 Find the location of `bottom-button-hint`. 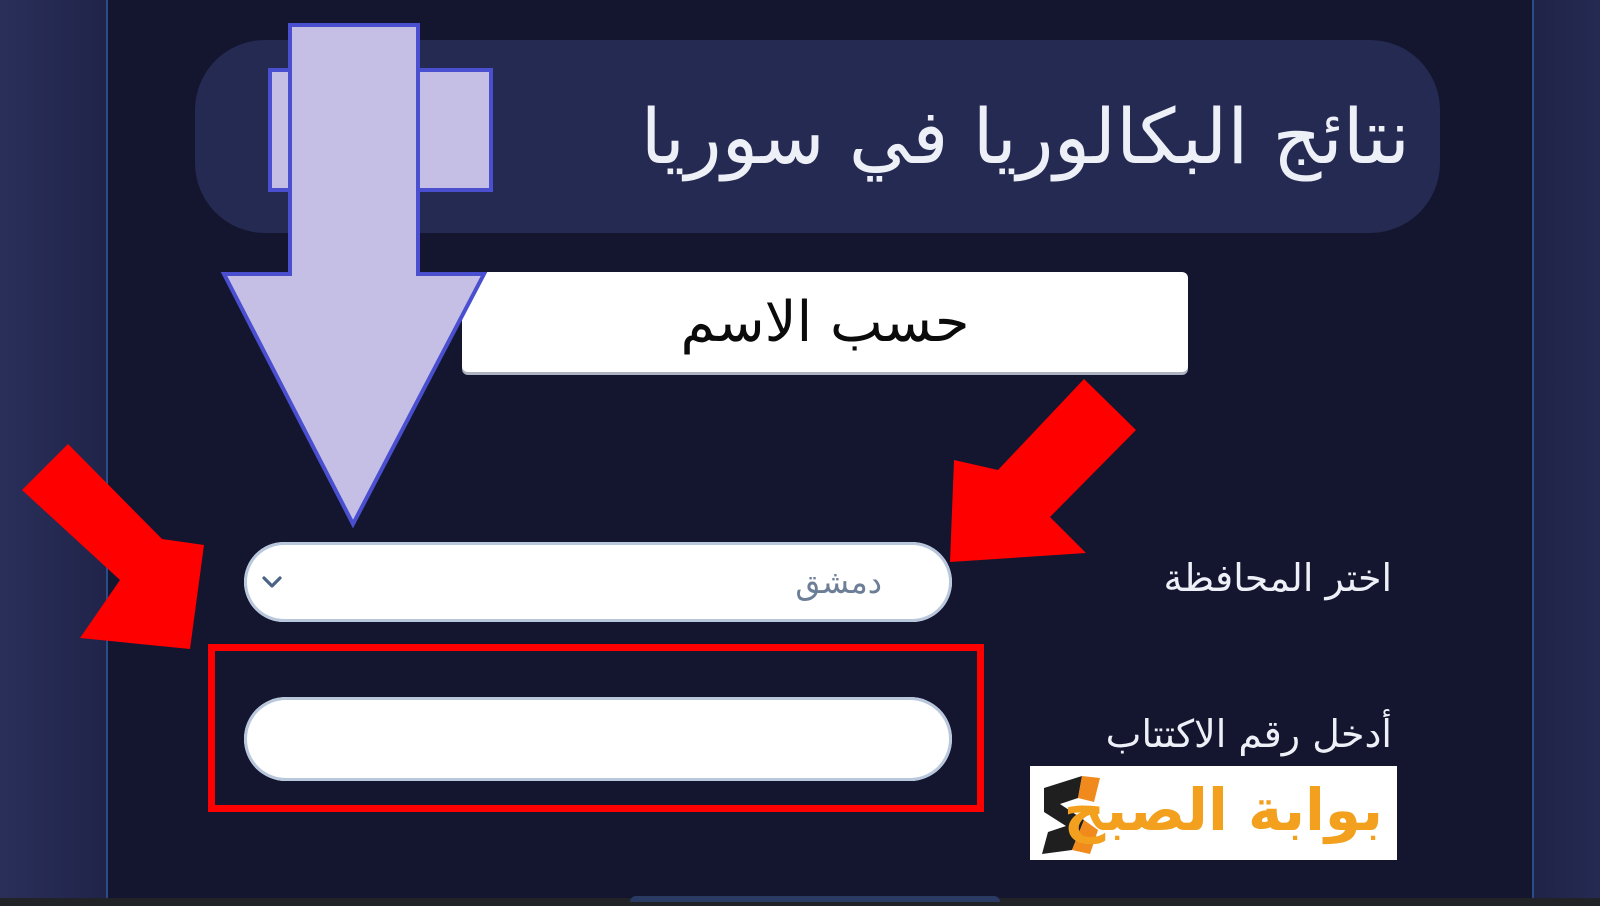

bottom-button-hint is located at coordinates (815, 899).